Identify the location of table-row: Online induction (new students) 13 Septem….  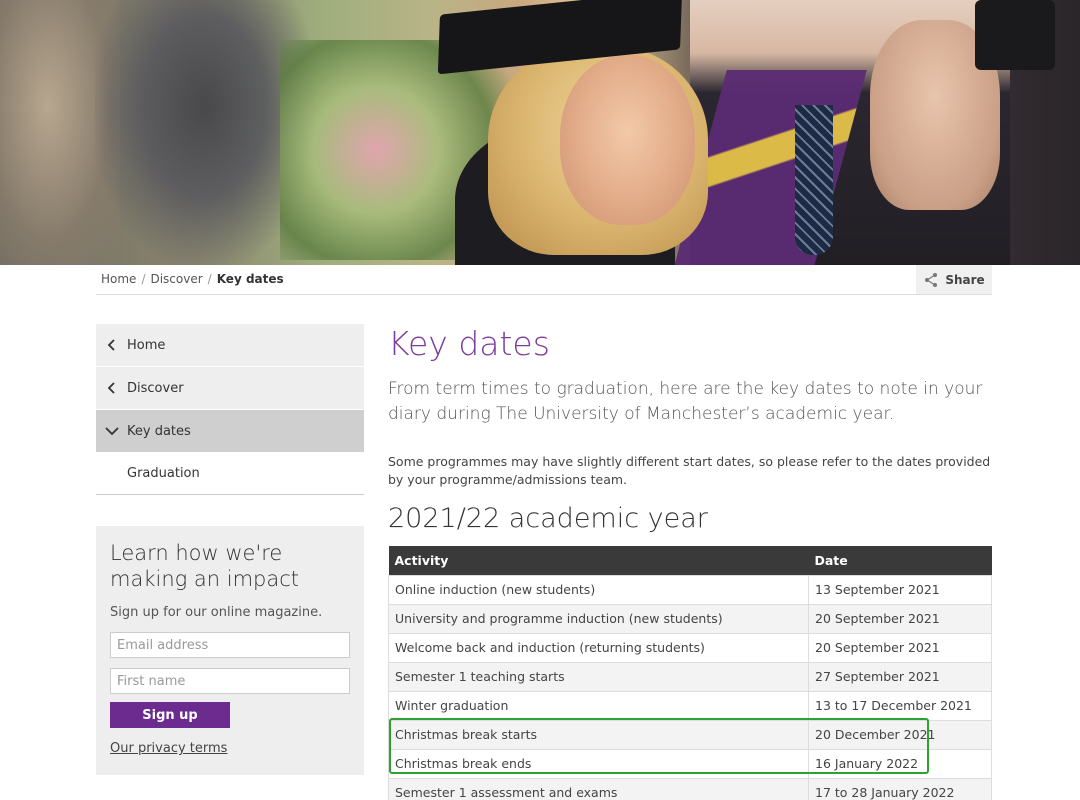
(690, 589).